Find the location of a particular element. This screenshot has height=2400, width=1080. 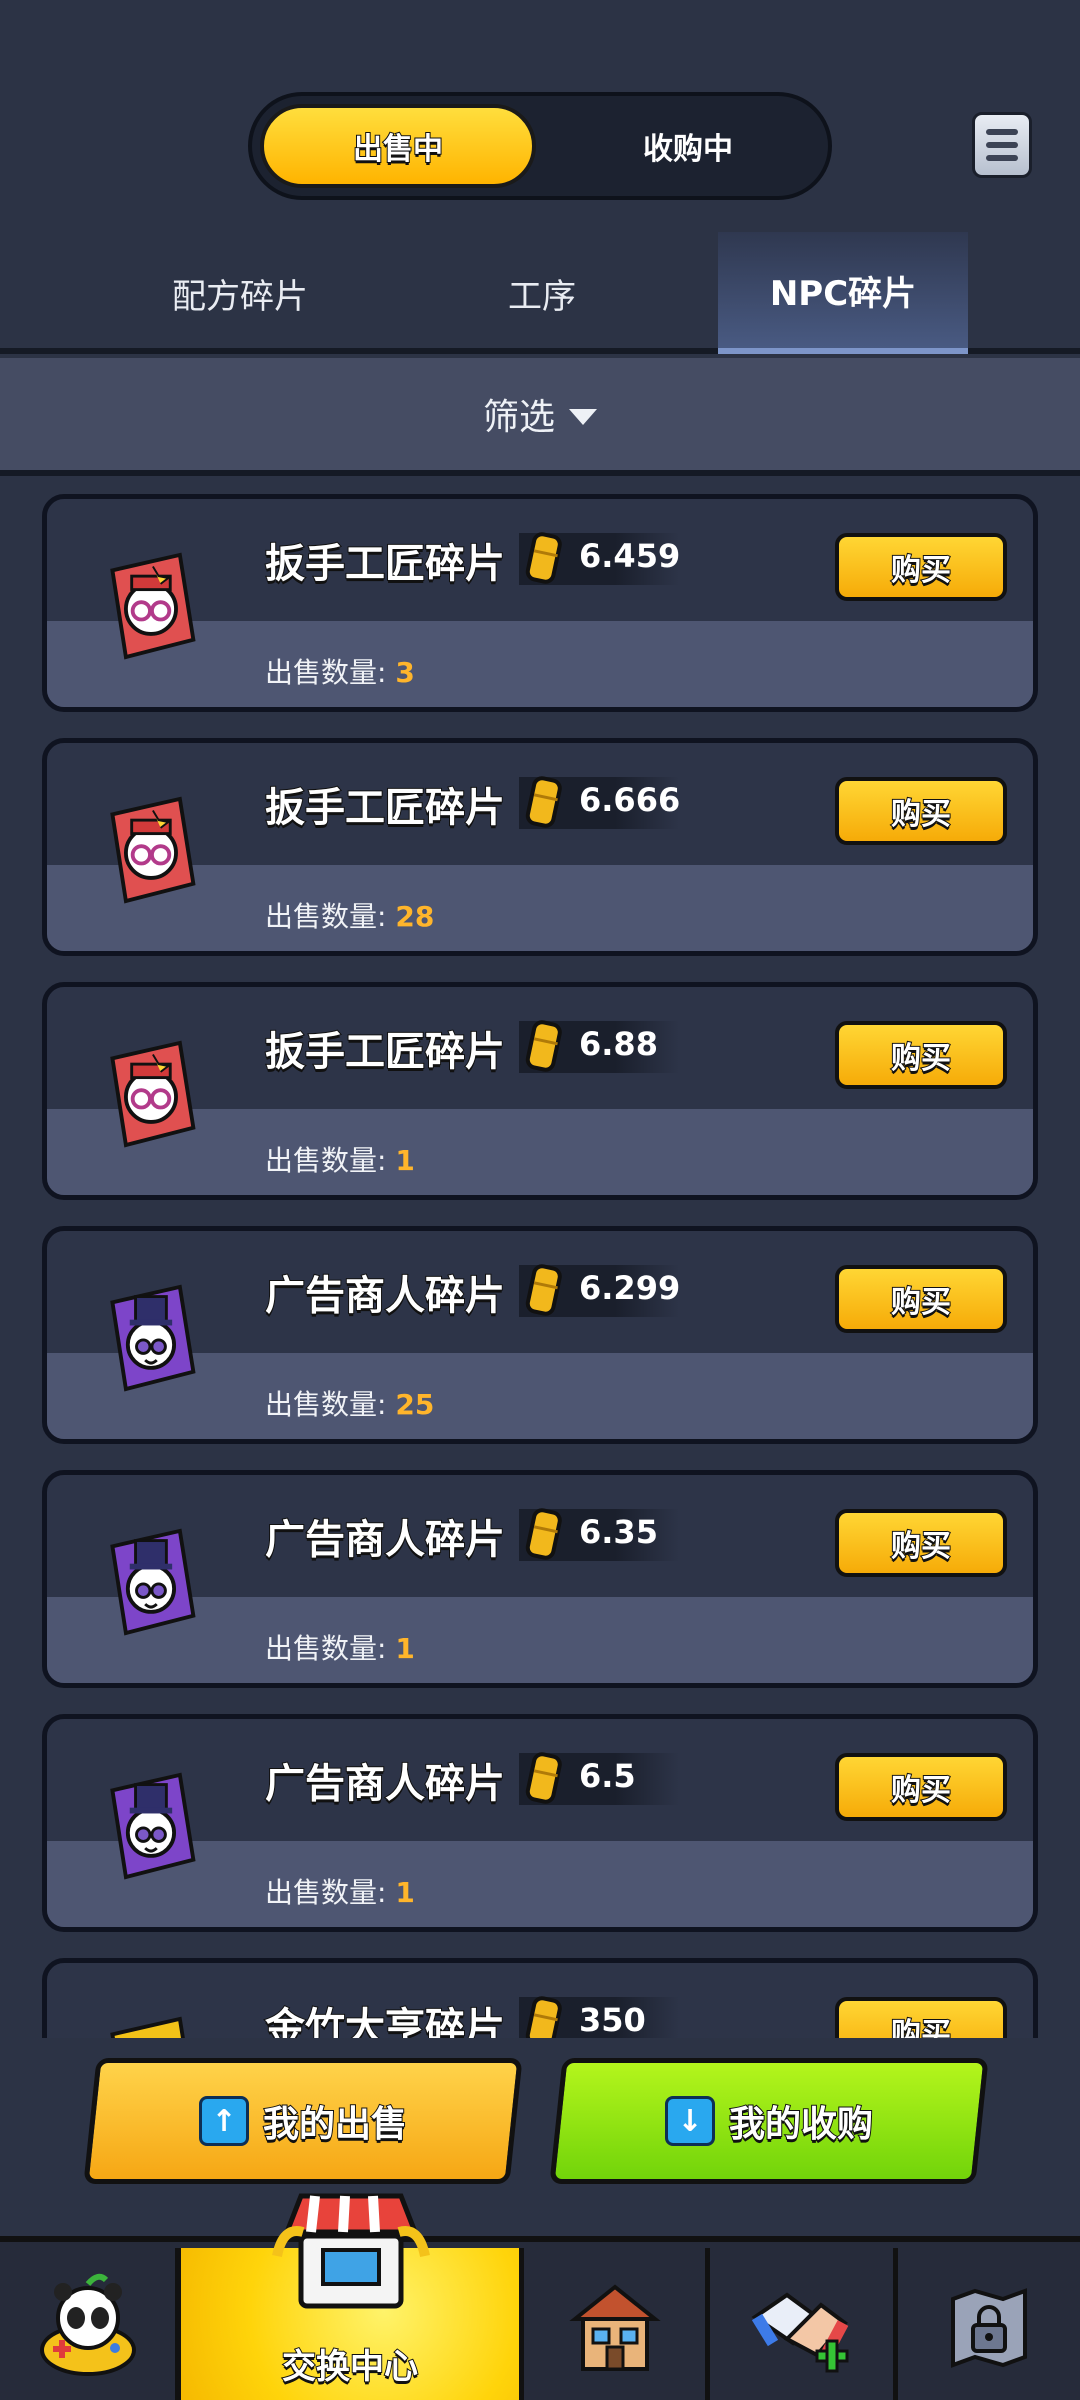

quantity-text: 出售数量: 28 is located at coordinates (349, 915).